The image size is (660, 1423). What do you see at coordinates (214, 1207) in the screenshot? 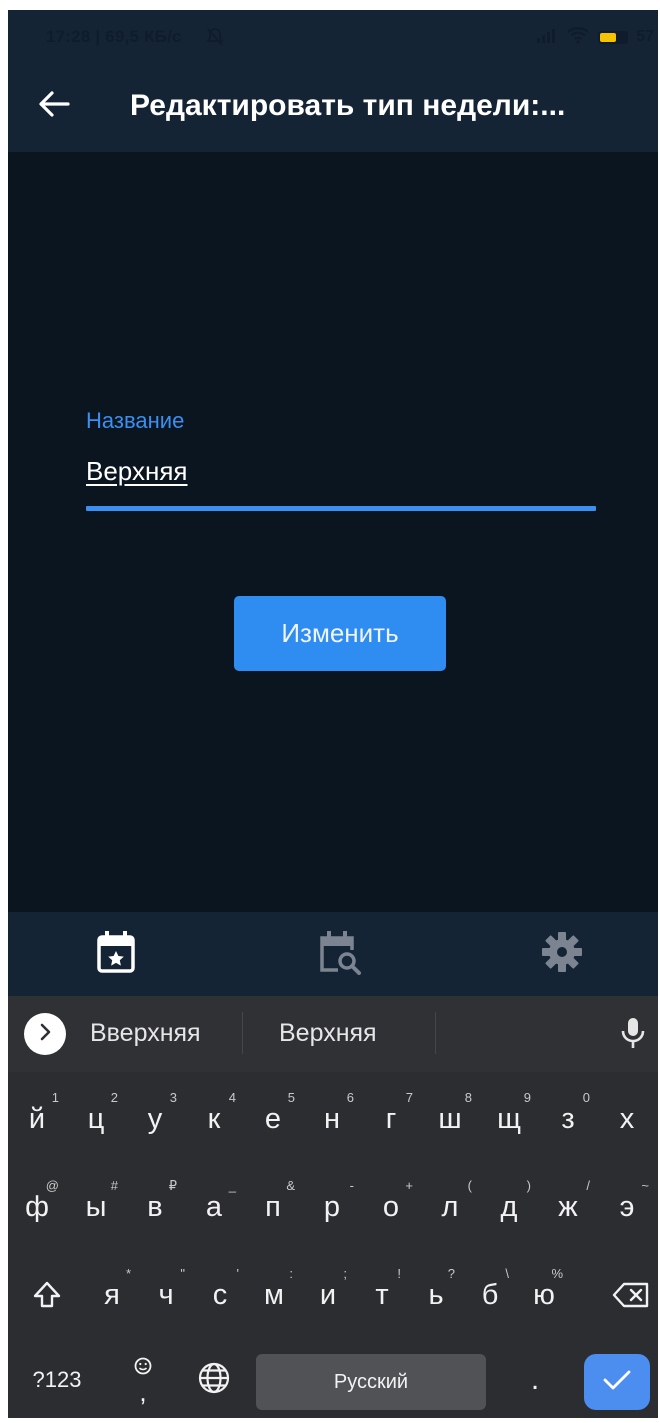
I see `key: а _` at bounding box center [214, 1207].